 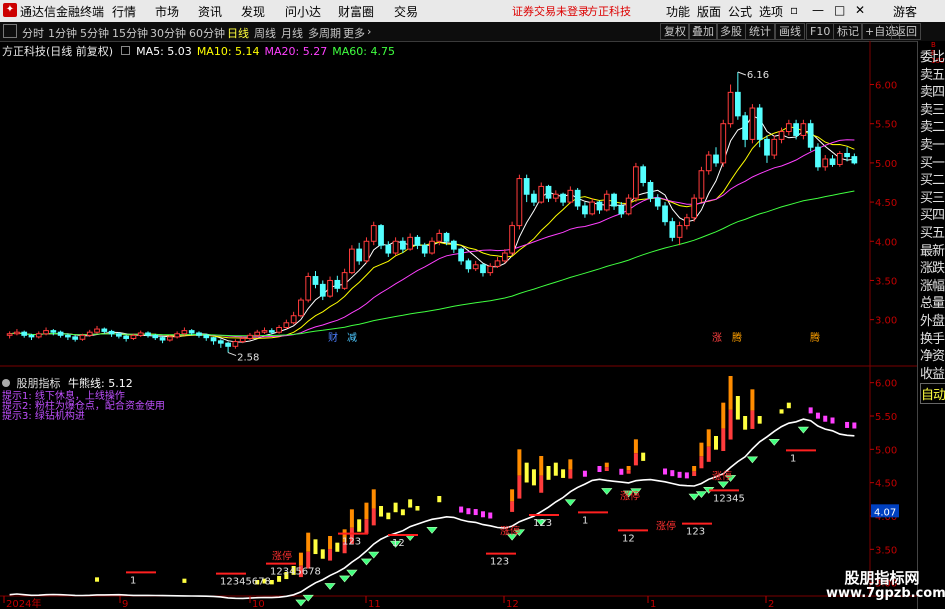 What do you see at coordinates (324, 33) in the screenshot?
I see `period-tab-9: 多周期` at bounding box center [324, 33].